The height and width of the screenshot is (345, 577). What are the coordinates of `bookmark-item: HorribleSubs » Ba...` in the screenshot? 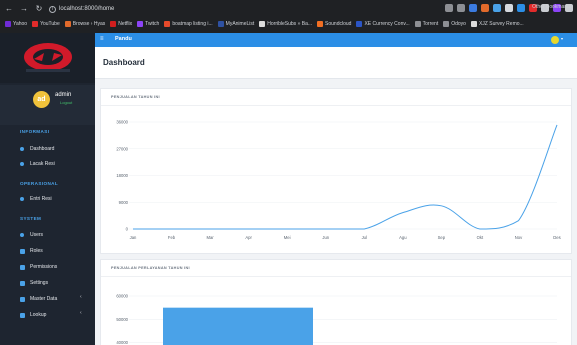 It's located at (285, 24).